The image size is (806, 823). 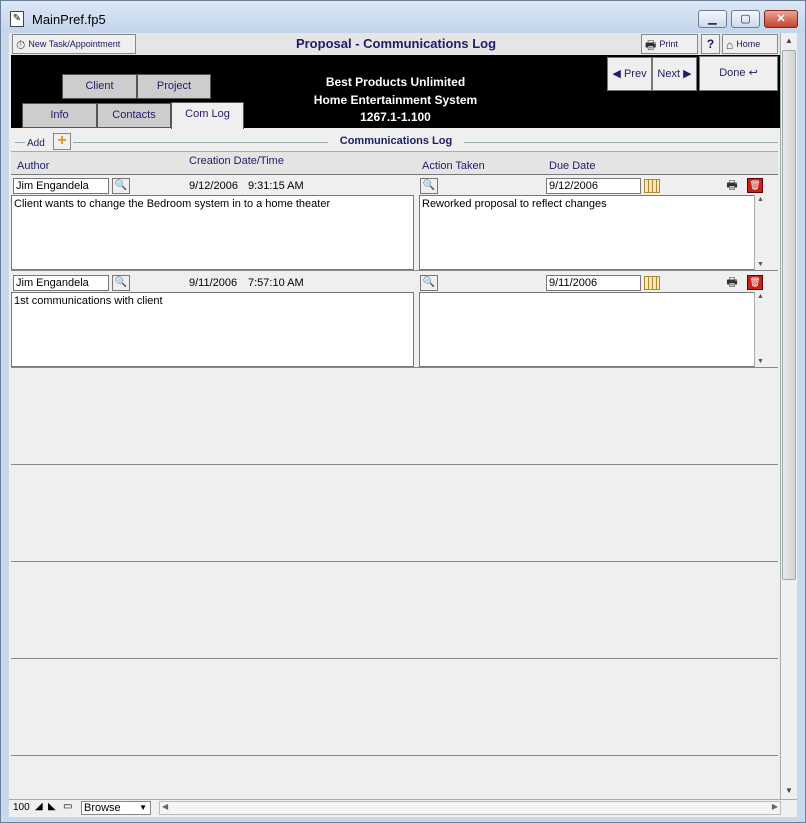 I want to click on prev-label: Prev, so click(x=635, y=74).